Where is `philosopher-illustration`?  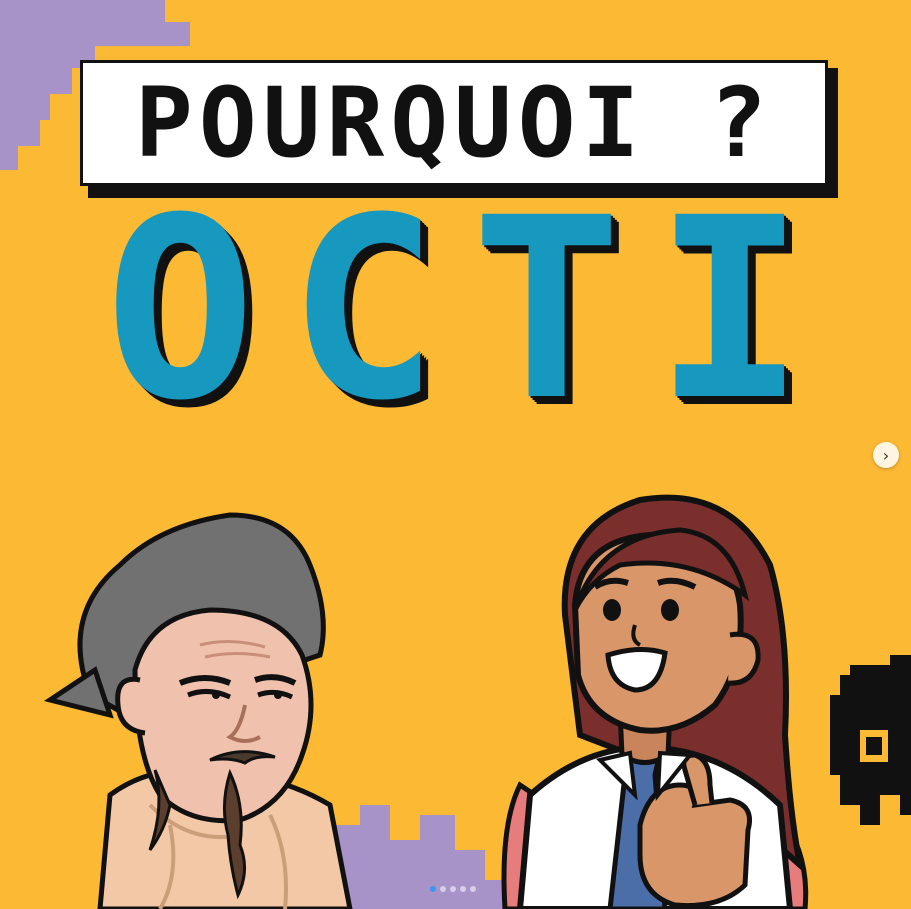 philosopher-illustration is located at coordinates (198, 710).